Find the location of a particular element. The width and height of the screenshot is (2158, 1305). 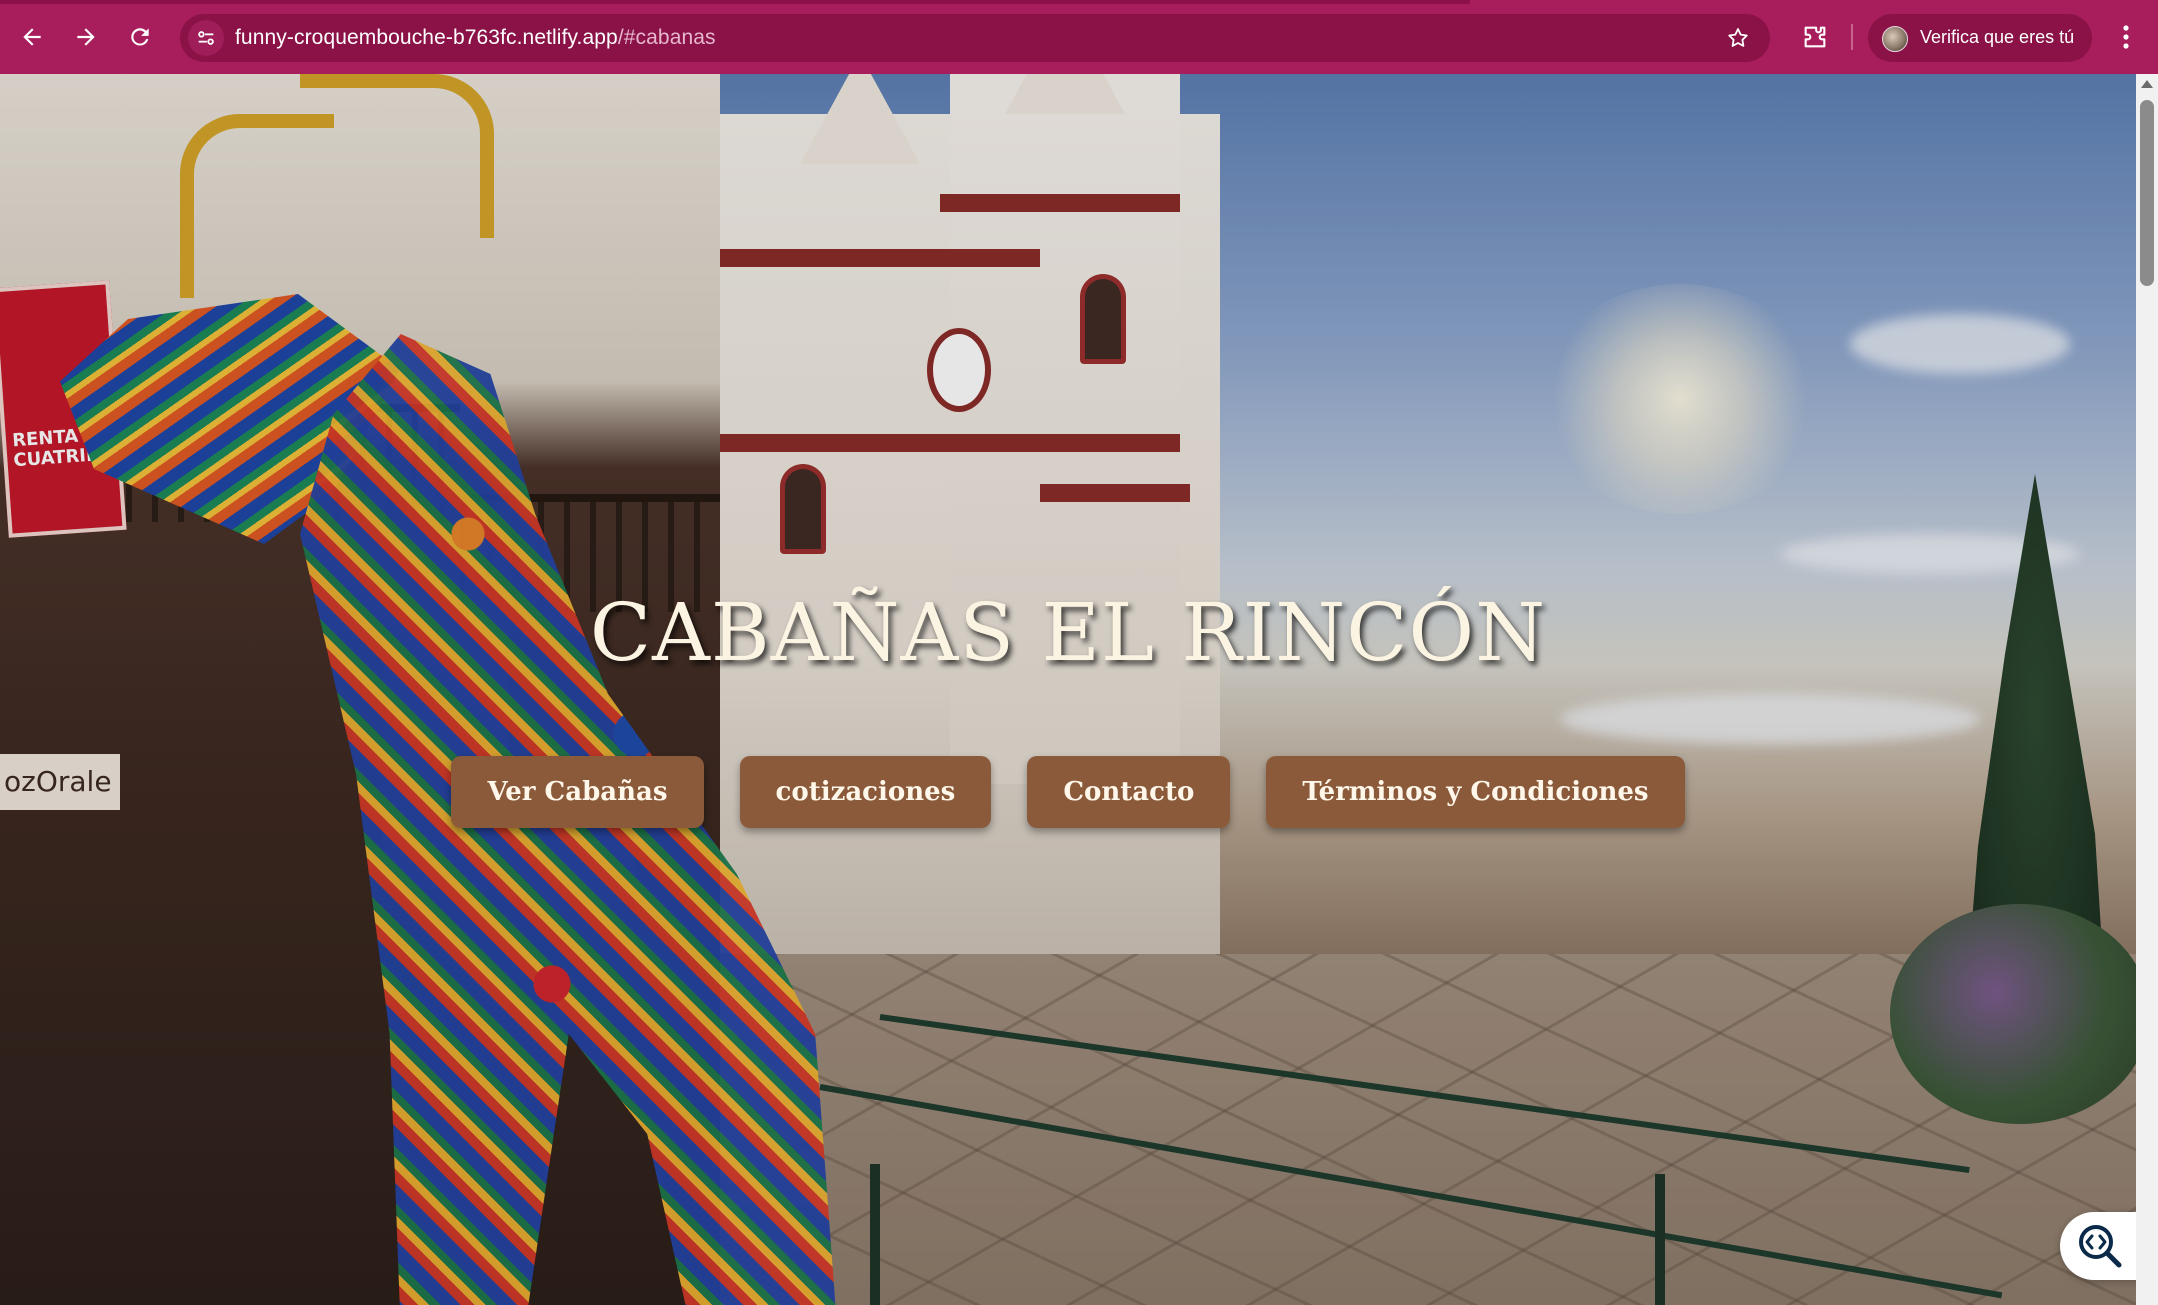

reload-icon is located at coordinates (140, 37).